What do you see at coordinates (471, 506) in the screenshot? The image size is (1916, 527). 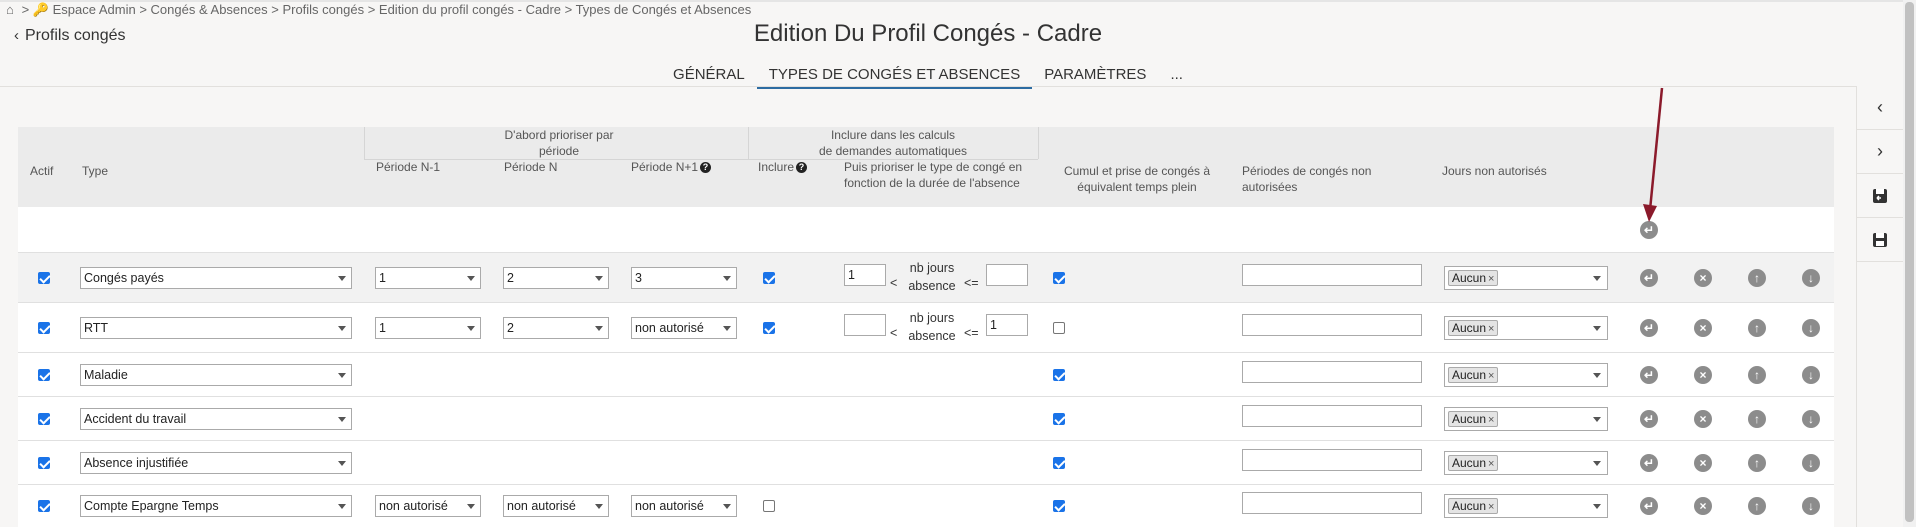 I see `chevron-down-icon` at bounding box center [471, 506].